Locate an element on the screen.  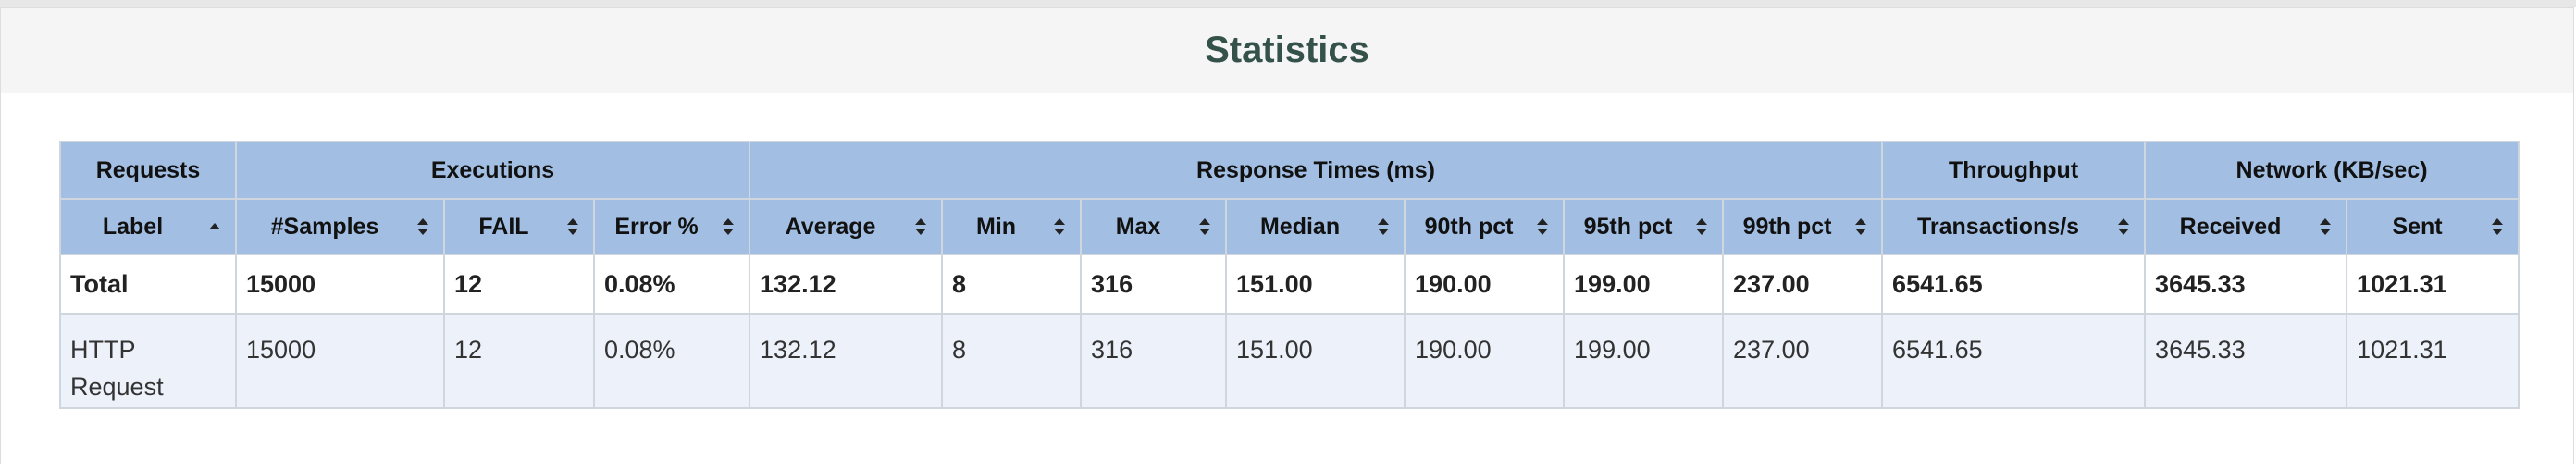
column-header-min: Min is located at coordinates (1012, 226).